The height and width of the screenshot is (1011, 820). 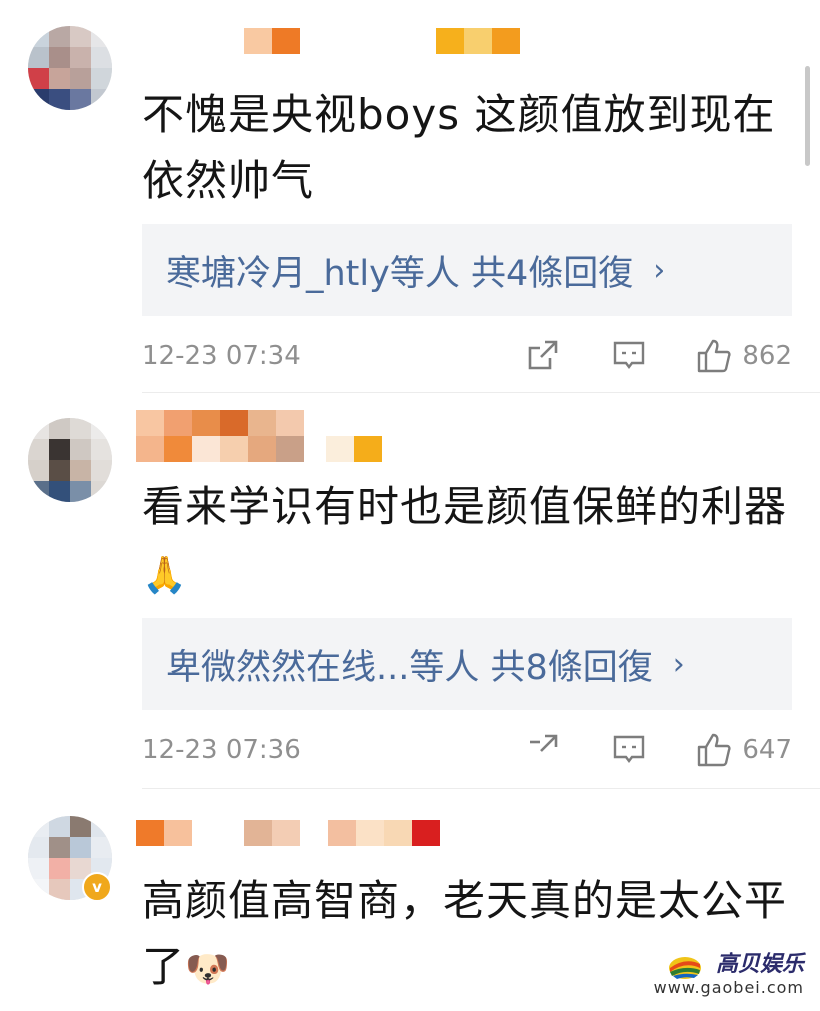 What do you see at coordinates (221, 356) in the screenshot?
I see `comment-time: 12-23 07:34` at bounding box center [221, 356].